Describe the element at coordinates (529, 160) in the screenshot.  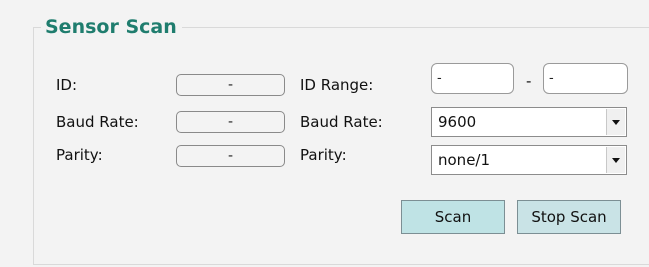
I see `parity-select: none/1` at that location.